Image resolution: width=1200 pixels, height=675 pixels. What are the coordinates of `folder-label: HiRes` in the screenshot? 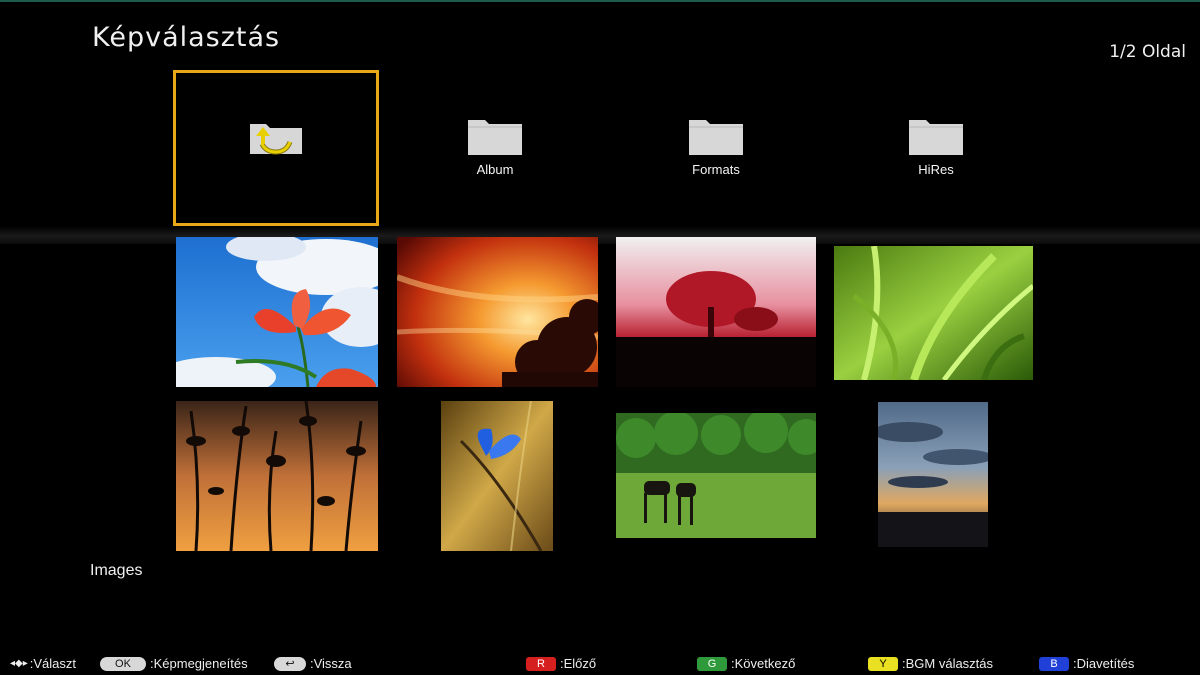 It's located at (936, 169).